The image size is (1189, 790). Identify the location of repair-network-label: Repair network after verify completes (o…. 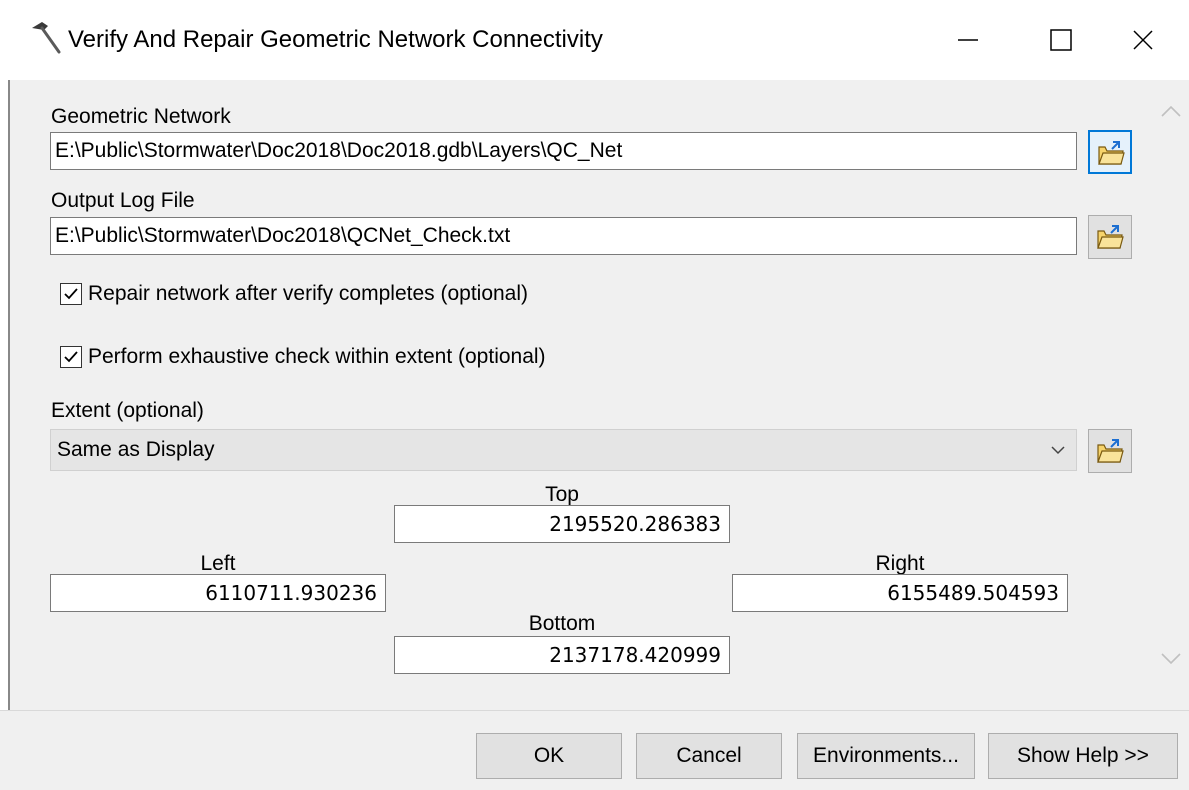
(308, 294).